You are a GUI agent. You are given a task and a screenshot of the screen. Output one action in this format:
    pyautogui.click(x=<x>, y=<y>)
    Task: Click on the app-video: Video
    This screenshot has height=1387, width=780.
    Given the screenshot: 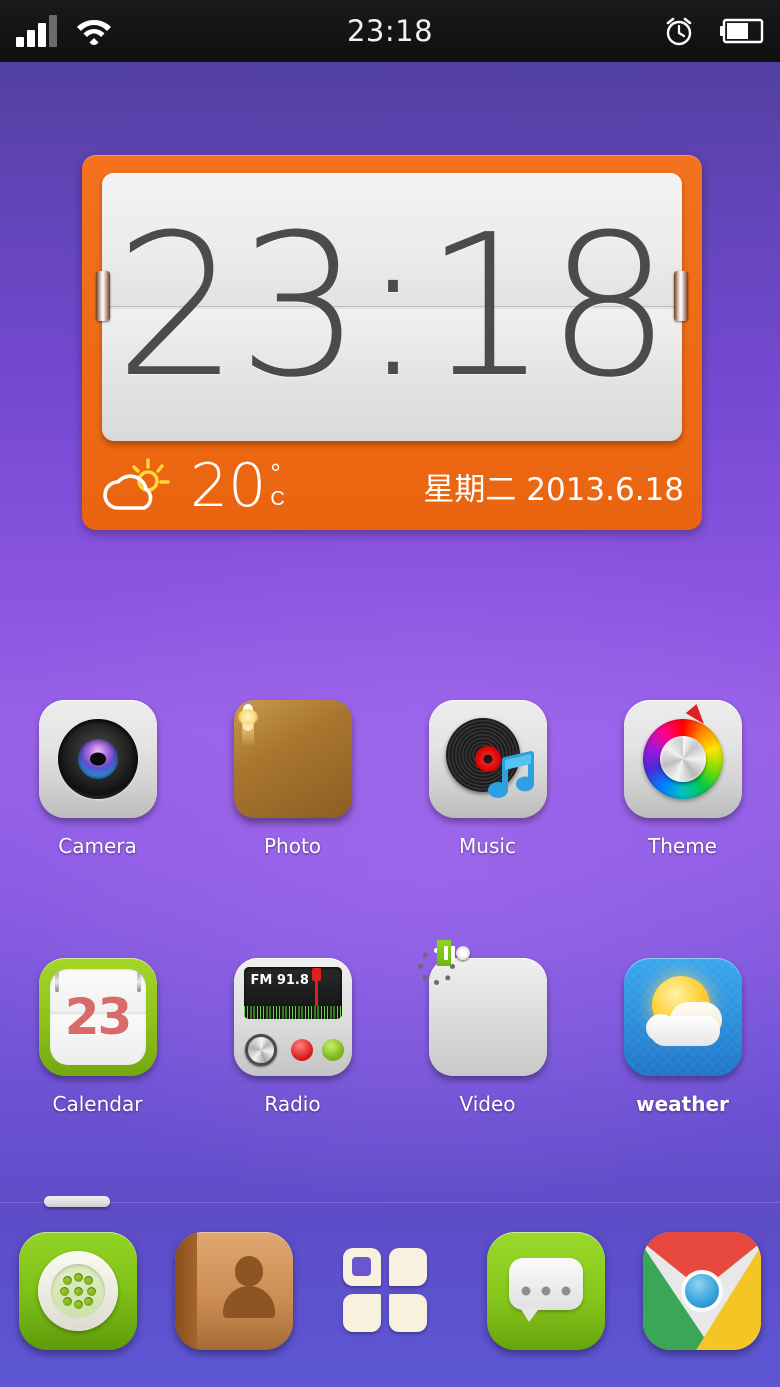 What is the action you would take?
    pyautogui.click(x=487, y=1028)
    